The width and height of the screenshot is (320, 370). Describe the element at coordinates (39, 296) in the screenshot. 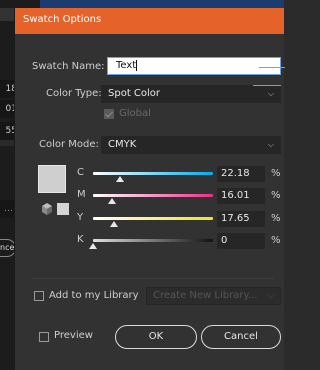

I see `add-to-library-checkbox` at that location.